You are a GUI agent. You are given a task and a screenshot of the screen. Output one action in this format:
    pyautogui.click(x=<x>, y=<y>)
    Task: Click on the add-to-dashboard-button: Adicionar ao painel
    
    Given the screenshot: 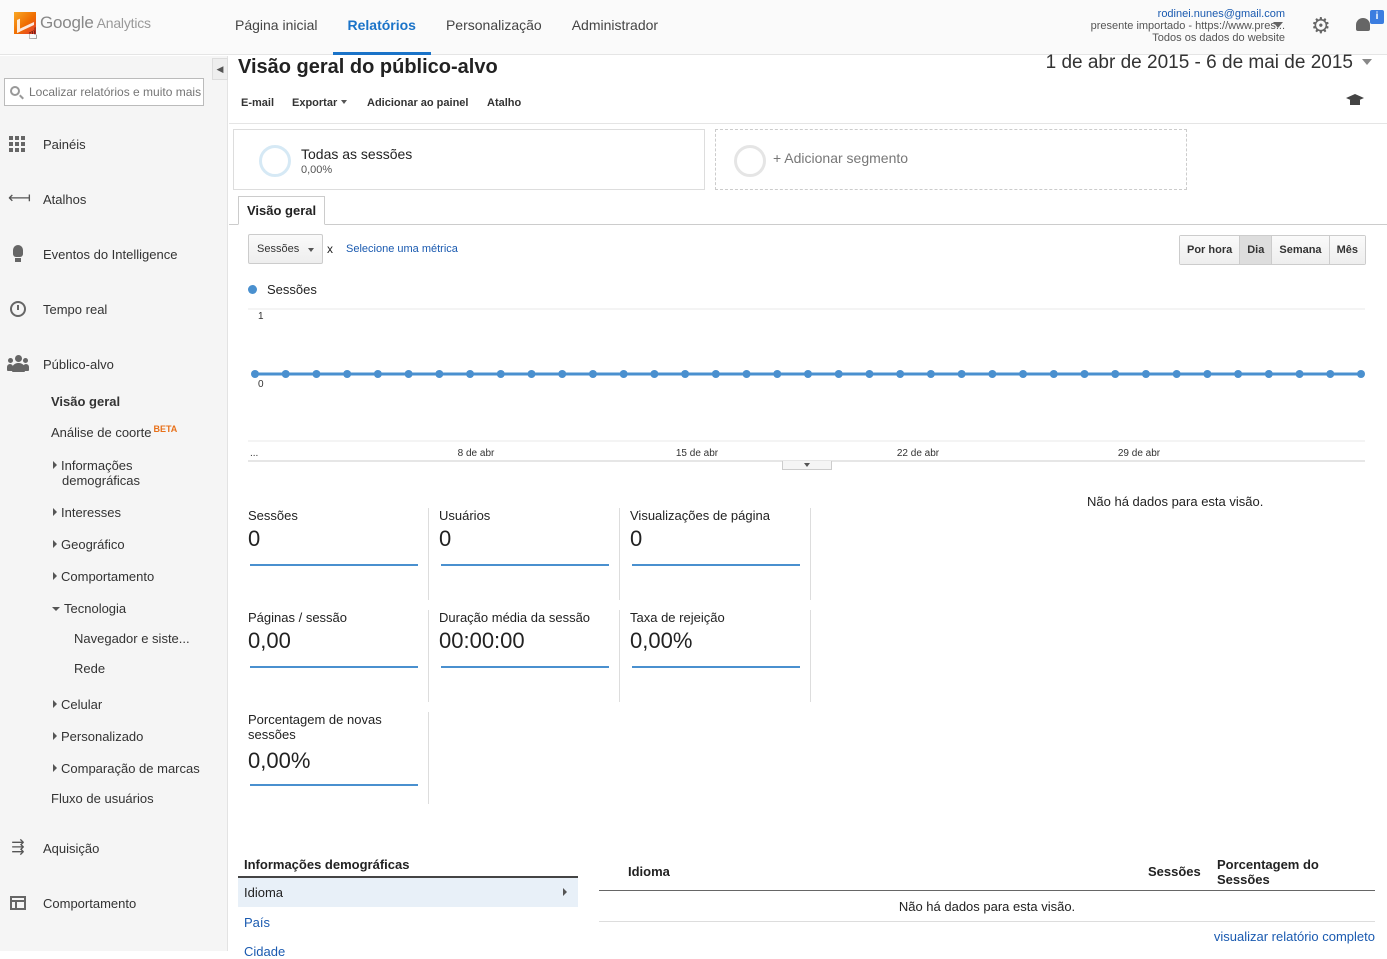 What is the action you would take?
    pyautogui.click(x=417, y=103)
    